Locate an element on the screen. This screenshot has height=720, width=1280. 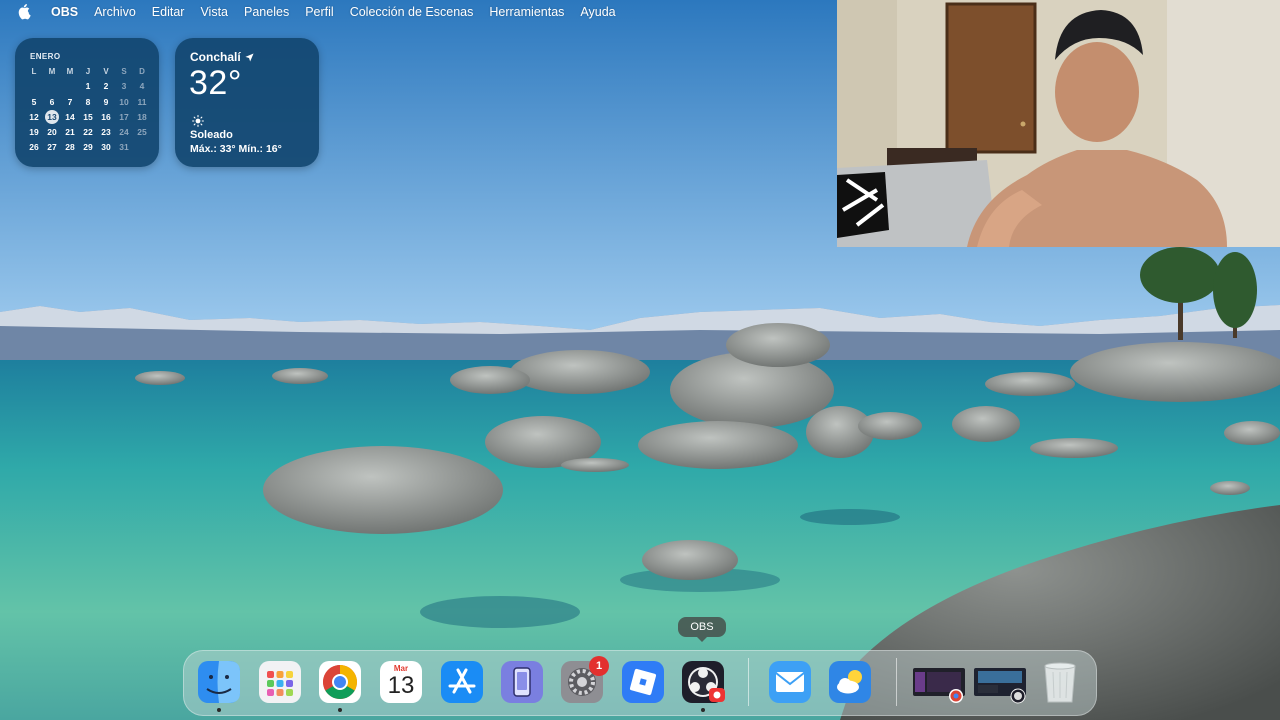
webcam-overlay is located at coordinates (1058, 123).